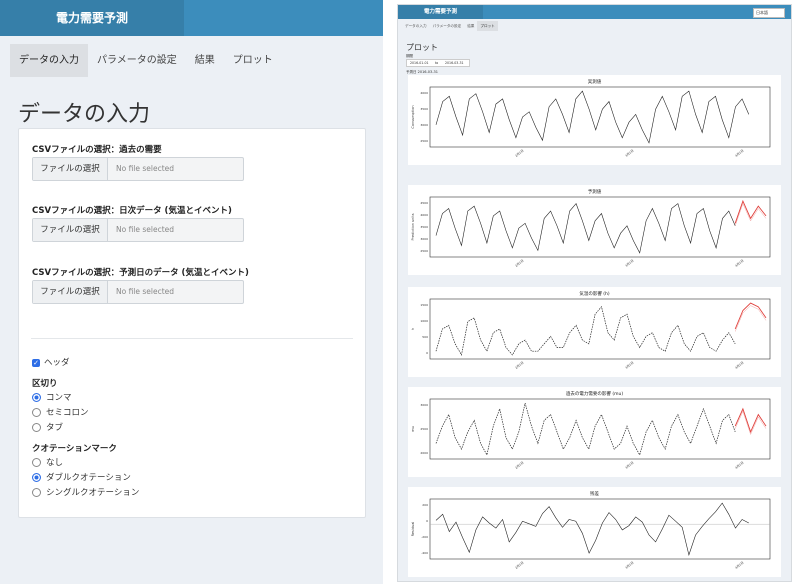  Describe the element at coordinates (424, 203) in the screenshot. I see `y-tick-label: 4500` at that location.